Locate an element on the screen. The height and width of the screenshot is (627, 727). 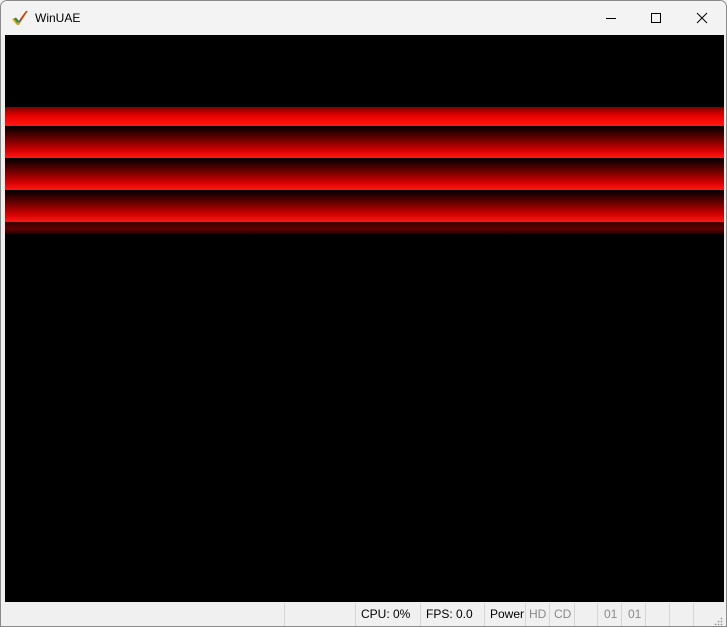
hd-led: HD is located at coordinates (537, 614).